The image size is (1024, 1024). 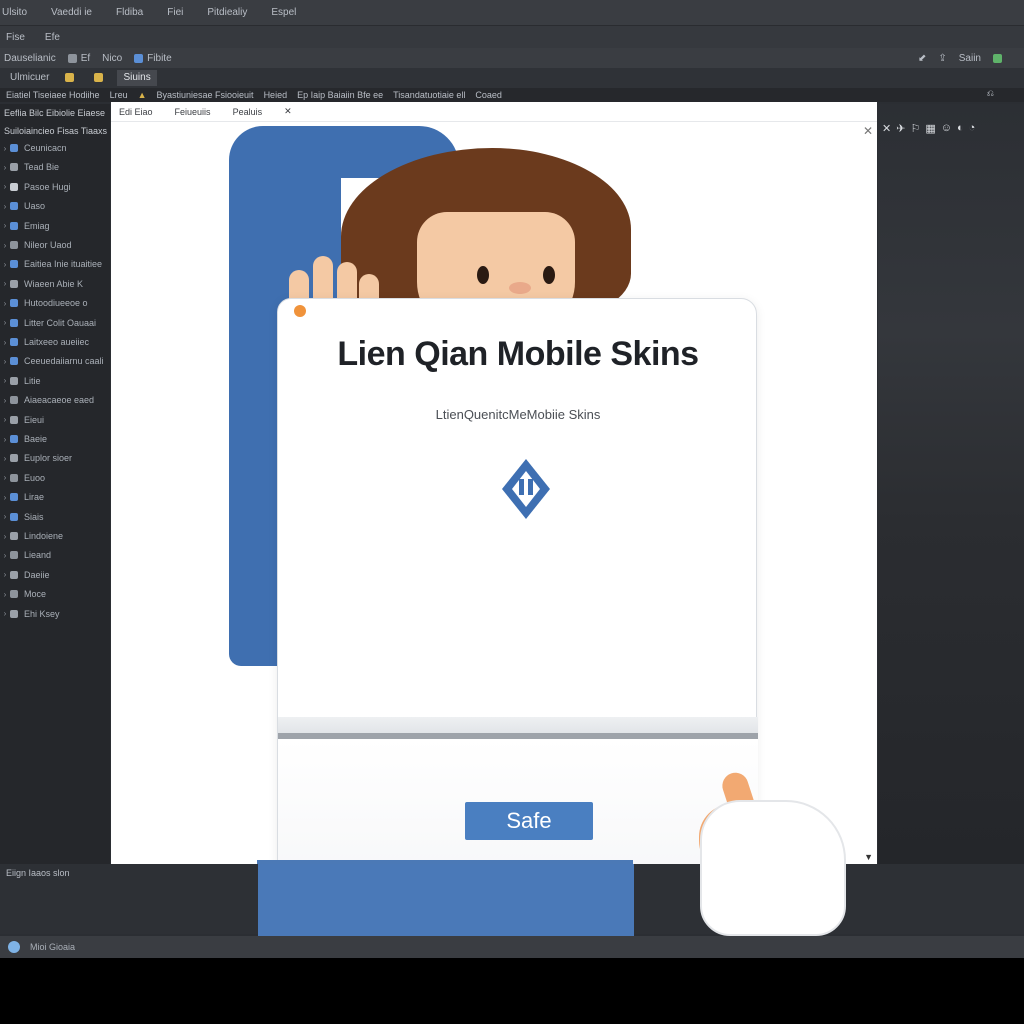 What do you see at coordinates (42, 613) in the screenshot?
I see `sidebar-item-label: Ehi Ksey` at bounding box center [42, 613].